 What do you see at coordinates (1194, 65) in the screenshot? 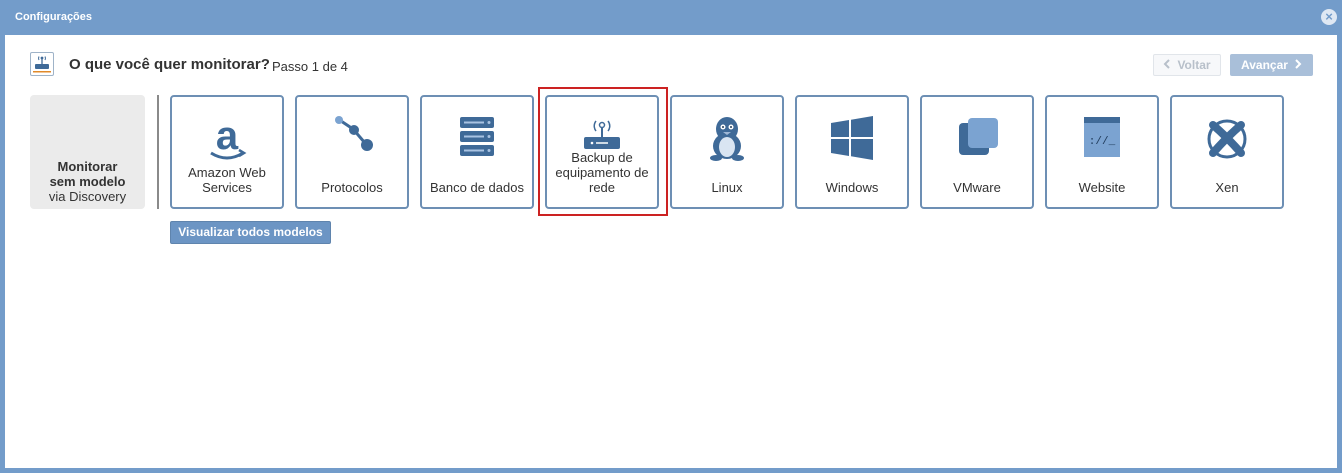
I see `back-button-label: Voltar` at bounding box center [1194, 65].